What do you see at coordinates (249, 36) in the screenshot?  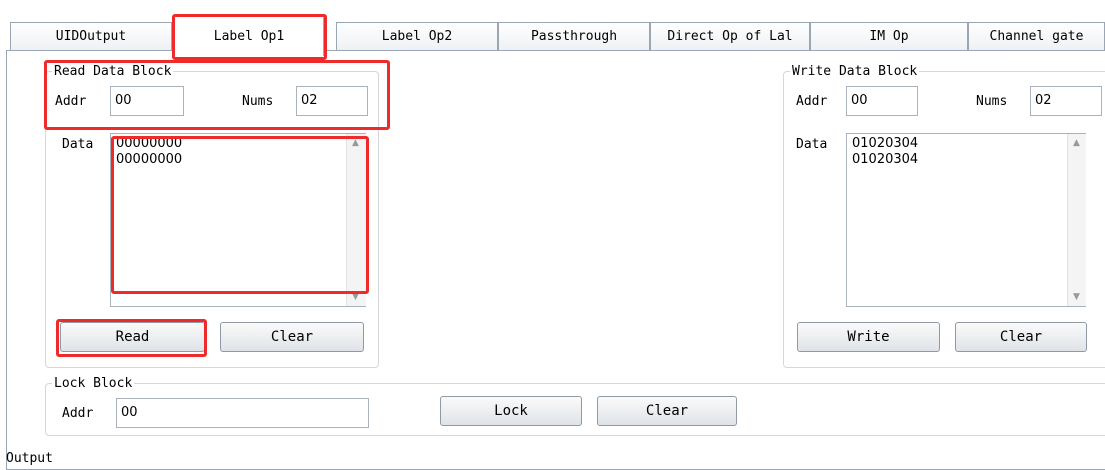 I see `tab-label-op1: Label Op1` at bounding box center [249, 36].